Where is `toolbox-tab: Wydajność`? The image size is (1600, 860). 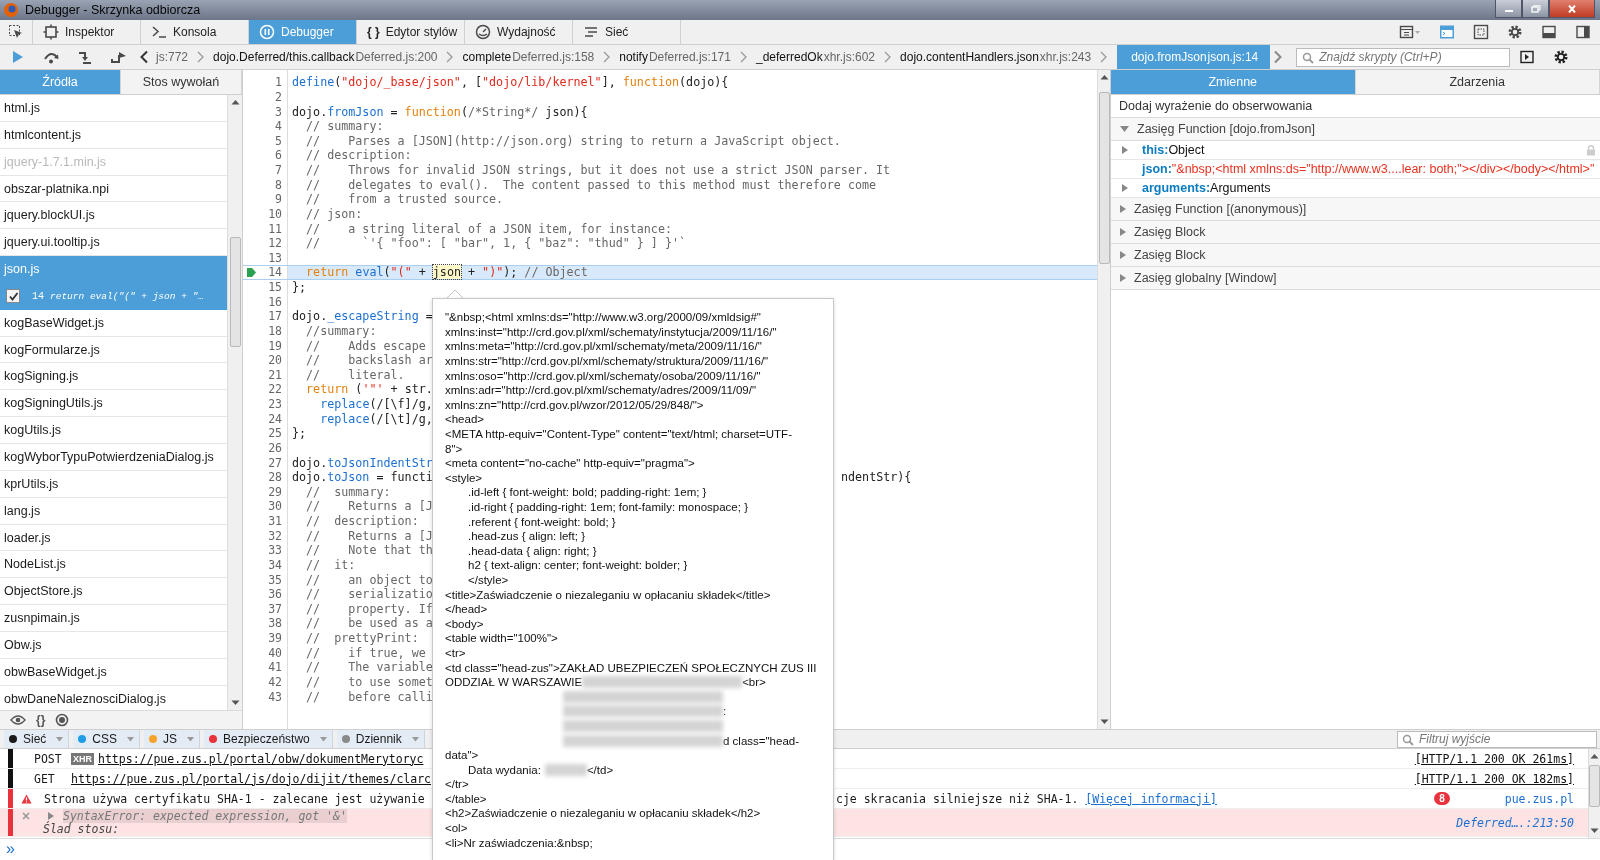
toolbox-tab: Wydajność is located at coordinates (519, 32).